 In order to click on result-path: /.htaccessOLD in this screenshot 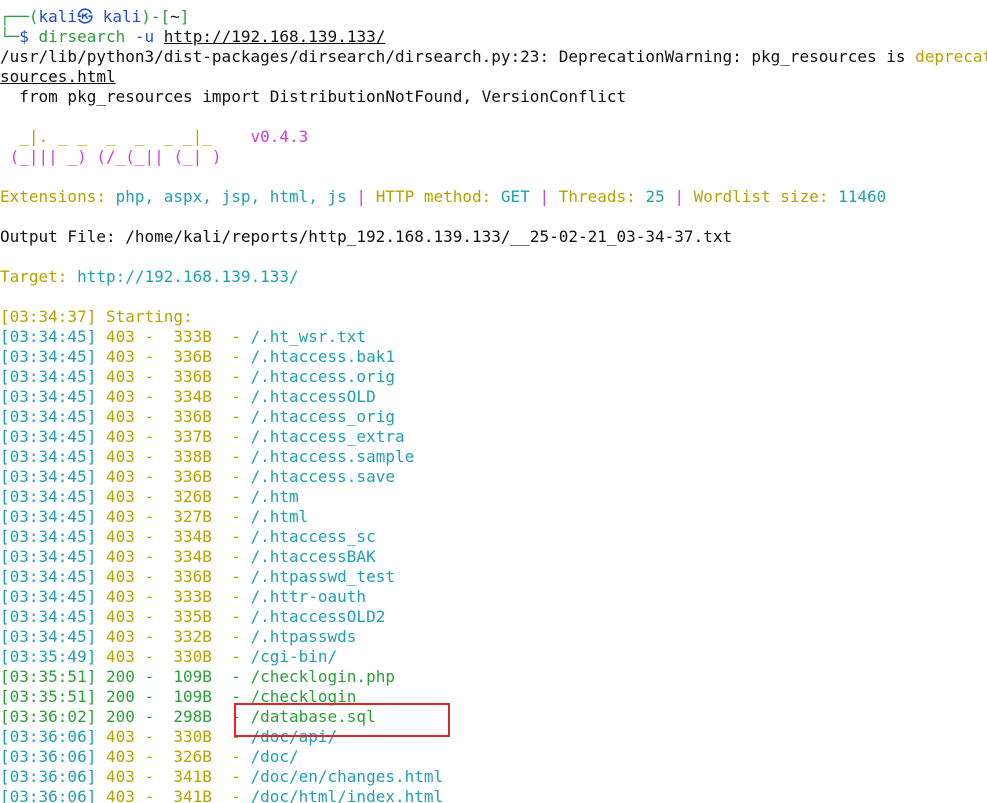, I will do `click(313, 396)`.